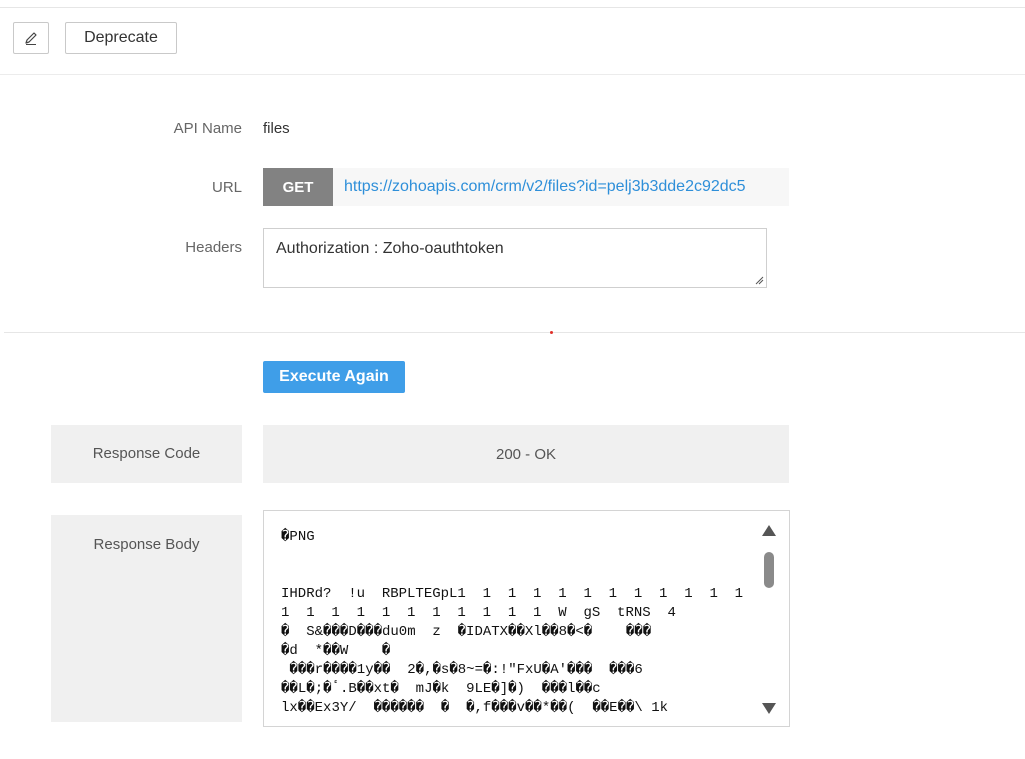  What do you see at coordinates (512, 74) in the screenshot?
I see `toolbar-divider` at bounding box center [512, 74].